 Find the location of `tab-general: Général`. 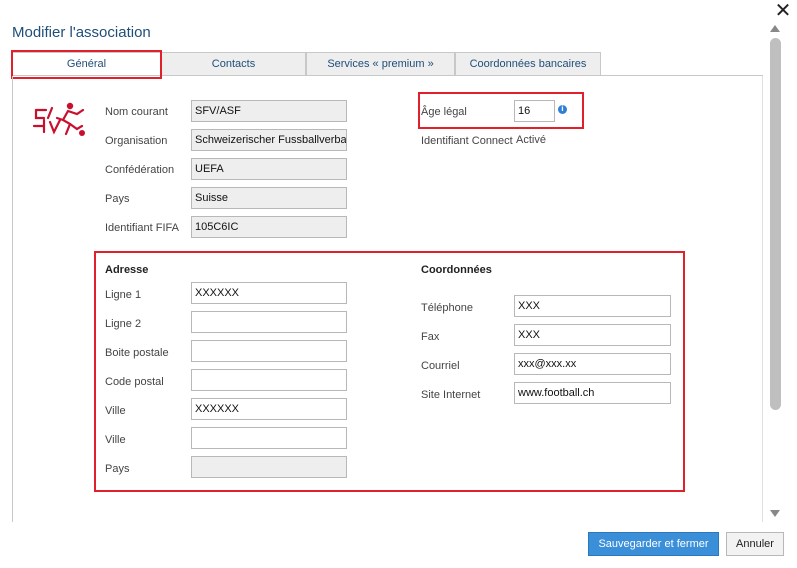

tab-general: Général is located at coordinates (86, 64).